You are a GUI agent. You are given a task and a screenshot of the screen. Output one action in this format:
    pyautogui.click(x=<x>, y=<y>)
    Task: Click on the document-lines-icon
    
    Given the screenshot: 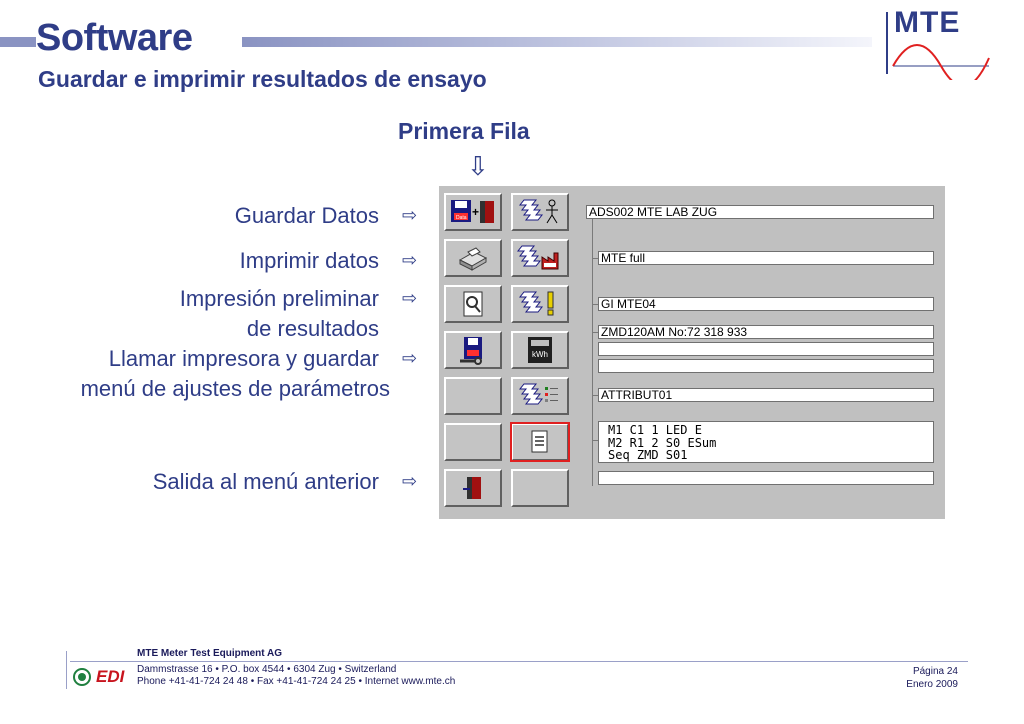 What is the action you would take?
    pyautogui.click(x=539, y=441)
    